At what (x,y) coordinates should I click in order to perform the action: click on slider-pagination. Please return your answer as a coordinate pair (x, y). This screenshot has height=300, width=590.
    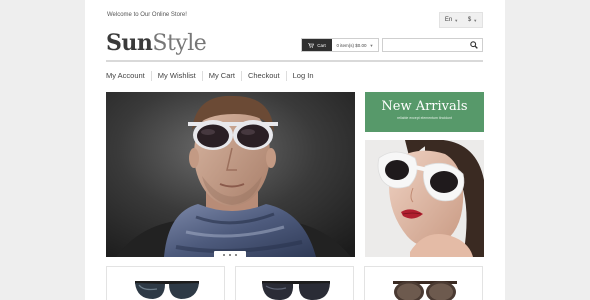
    Looking at the image, I should click on (230, 255).